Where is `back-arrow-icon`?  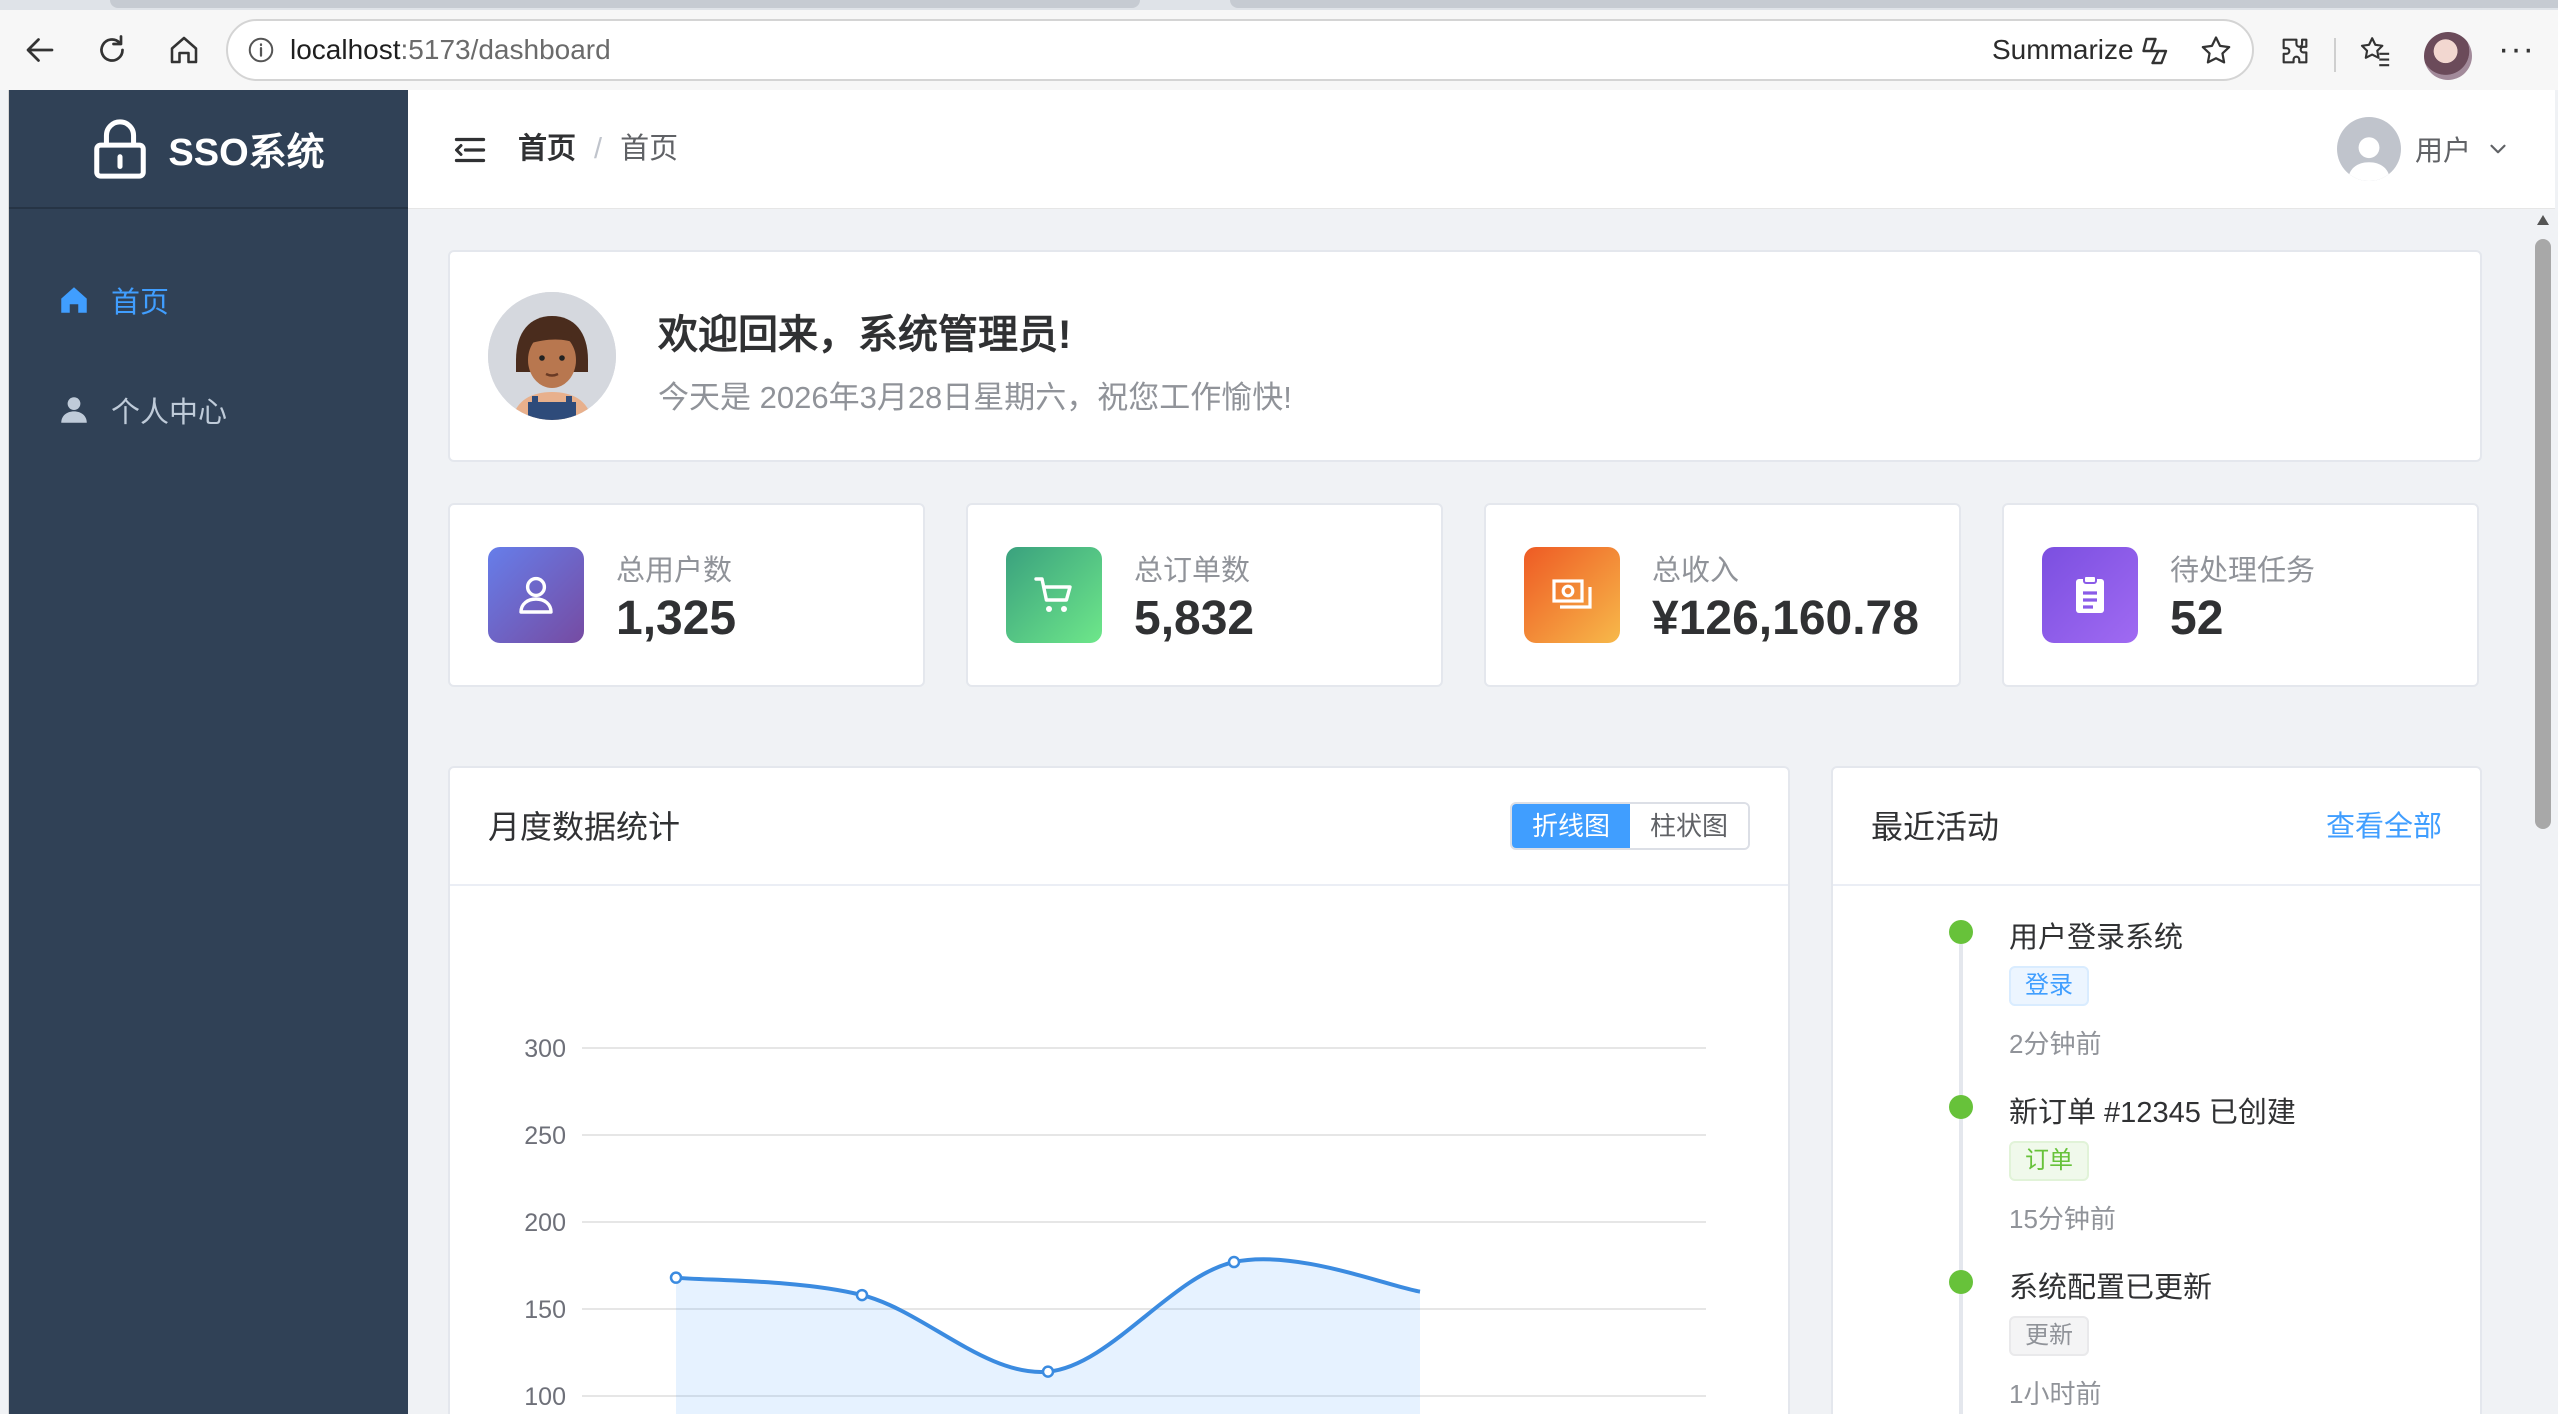 back-arrow-icon is located at coordinates (40, 50).